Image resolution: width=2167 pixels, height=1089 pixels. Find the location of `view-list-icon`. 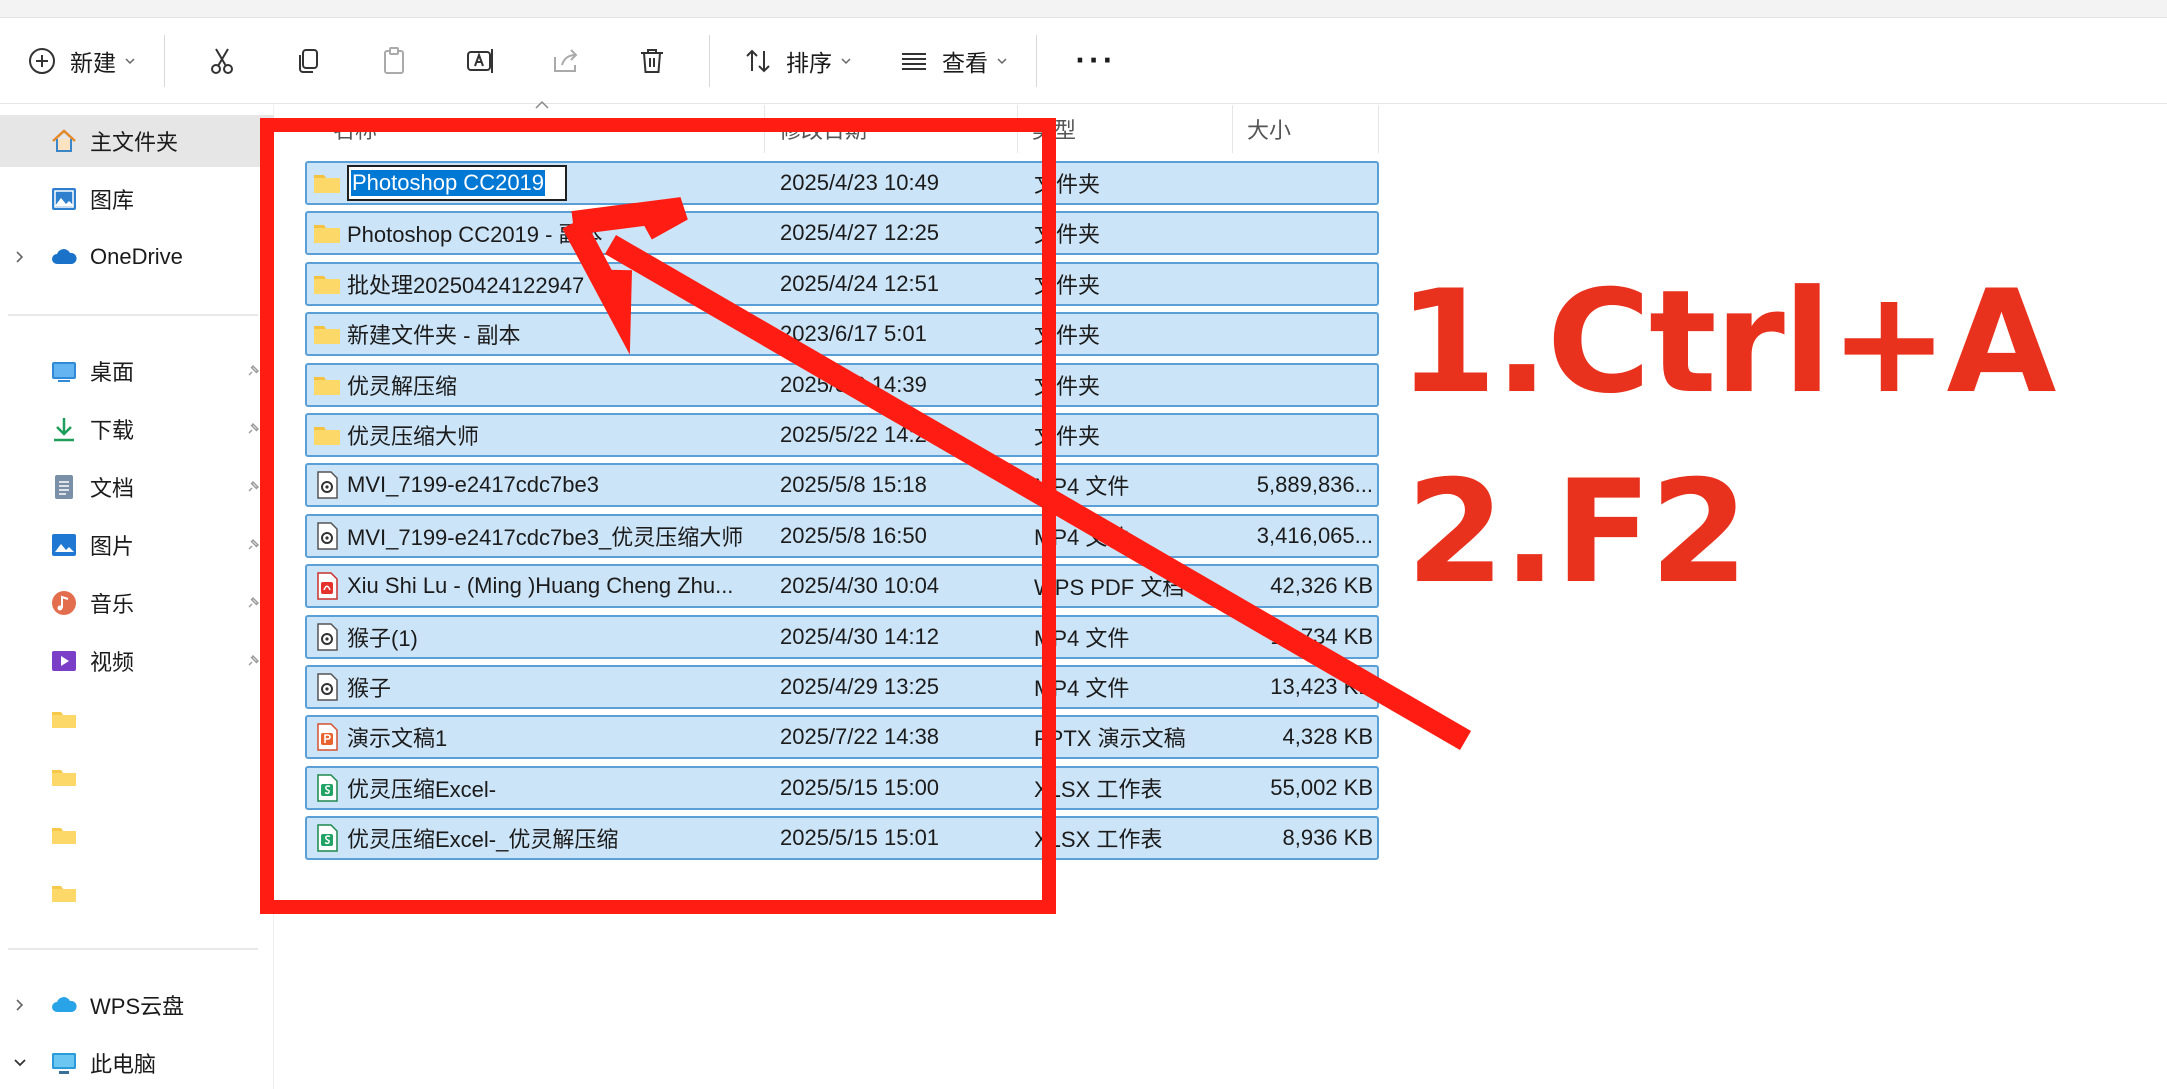

view-list-icon is located at coordinates (914, 61).